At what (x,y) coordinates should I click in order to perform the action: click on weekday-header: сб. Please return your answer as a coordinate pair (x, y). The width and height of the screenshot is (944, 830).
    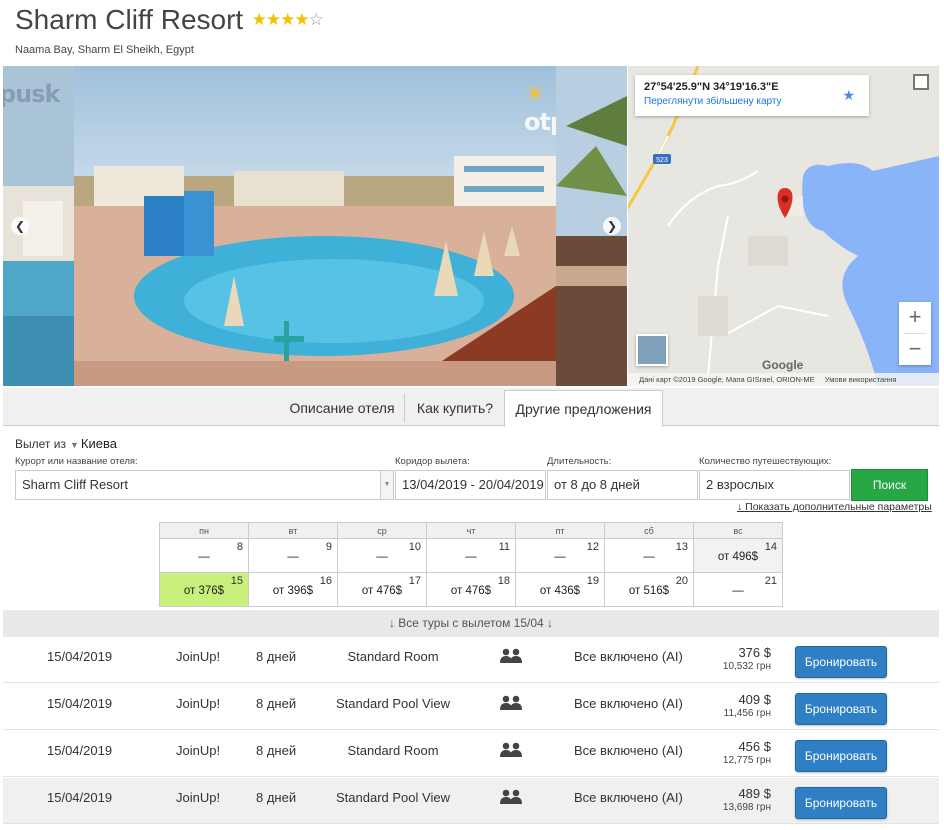
    Looking at the image, I should click on (649, 530).